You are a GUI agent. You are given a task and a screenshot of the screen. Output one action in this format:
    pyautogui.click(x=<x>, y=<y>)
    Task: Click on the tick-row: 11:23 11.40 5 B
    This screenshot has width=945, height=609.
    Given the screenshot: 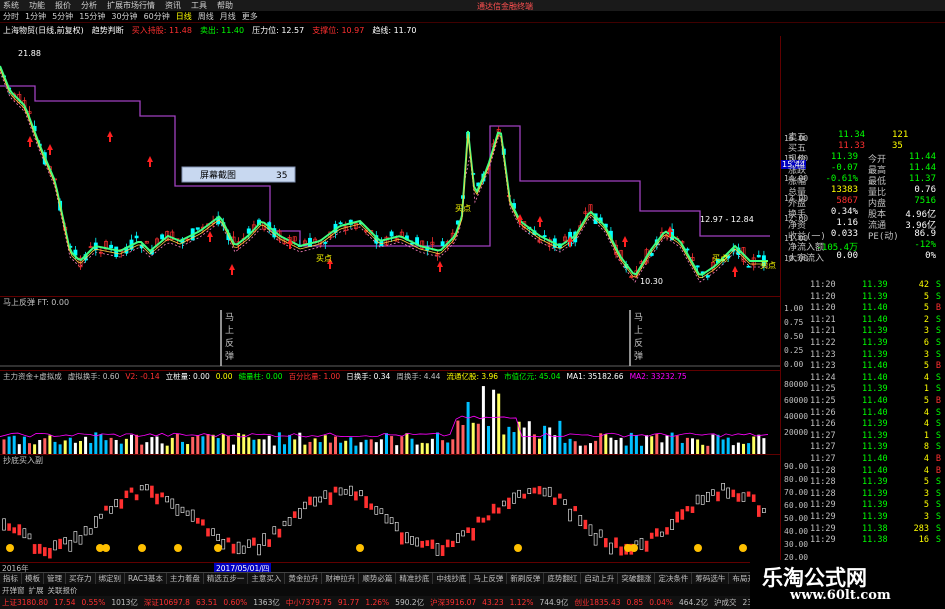 What is the action you would take?
    pyautogui.click(x=862, y=366)
    